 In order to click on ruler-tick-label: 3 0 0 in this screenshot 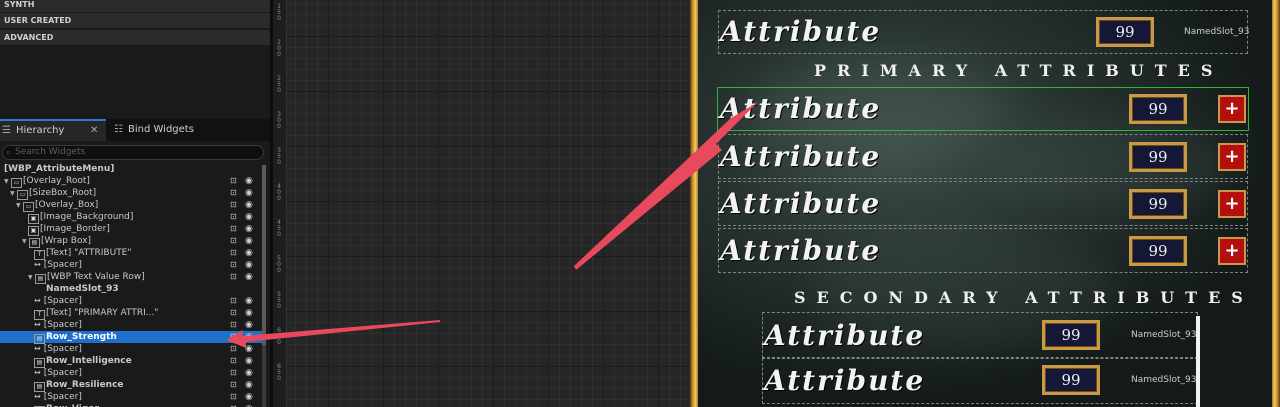, I will do `click(279, 120)`.